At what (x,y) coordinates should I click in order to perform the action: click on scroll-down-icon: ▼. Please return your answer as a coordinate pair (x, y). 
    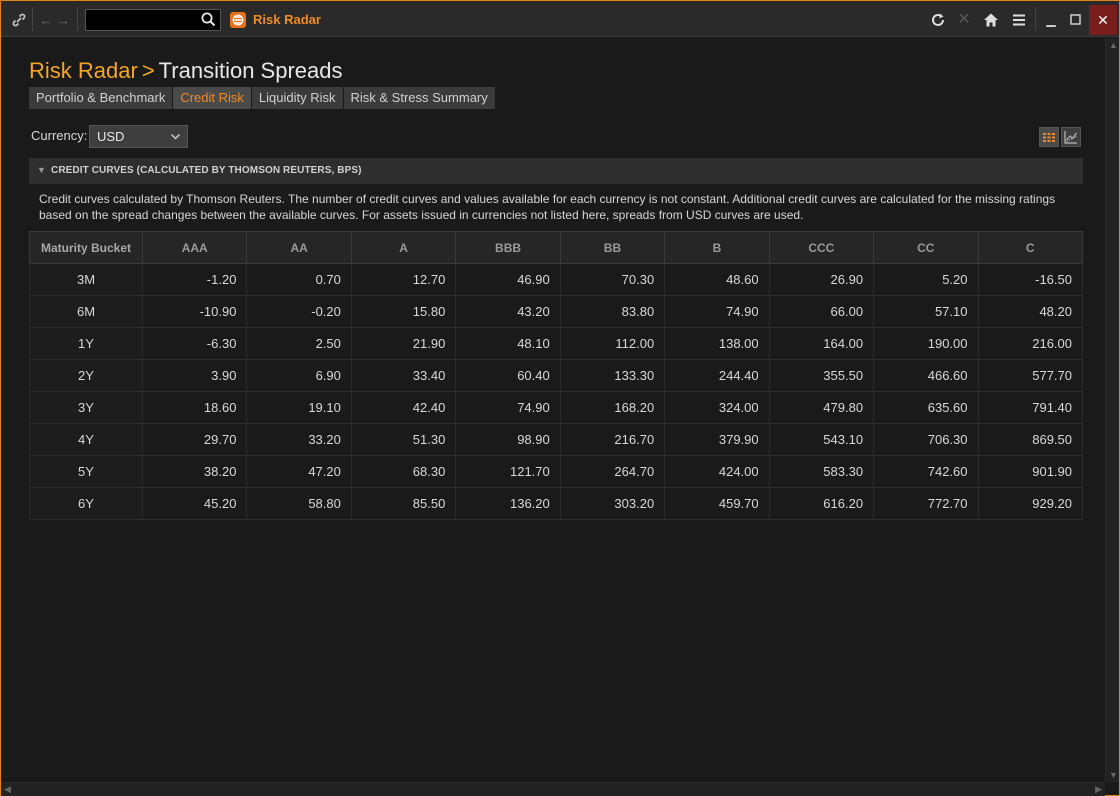
    Looking at the image, I should click on (1113, 775).